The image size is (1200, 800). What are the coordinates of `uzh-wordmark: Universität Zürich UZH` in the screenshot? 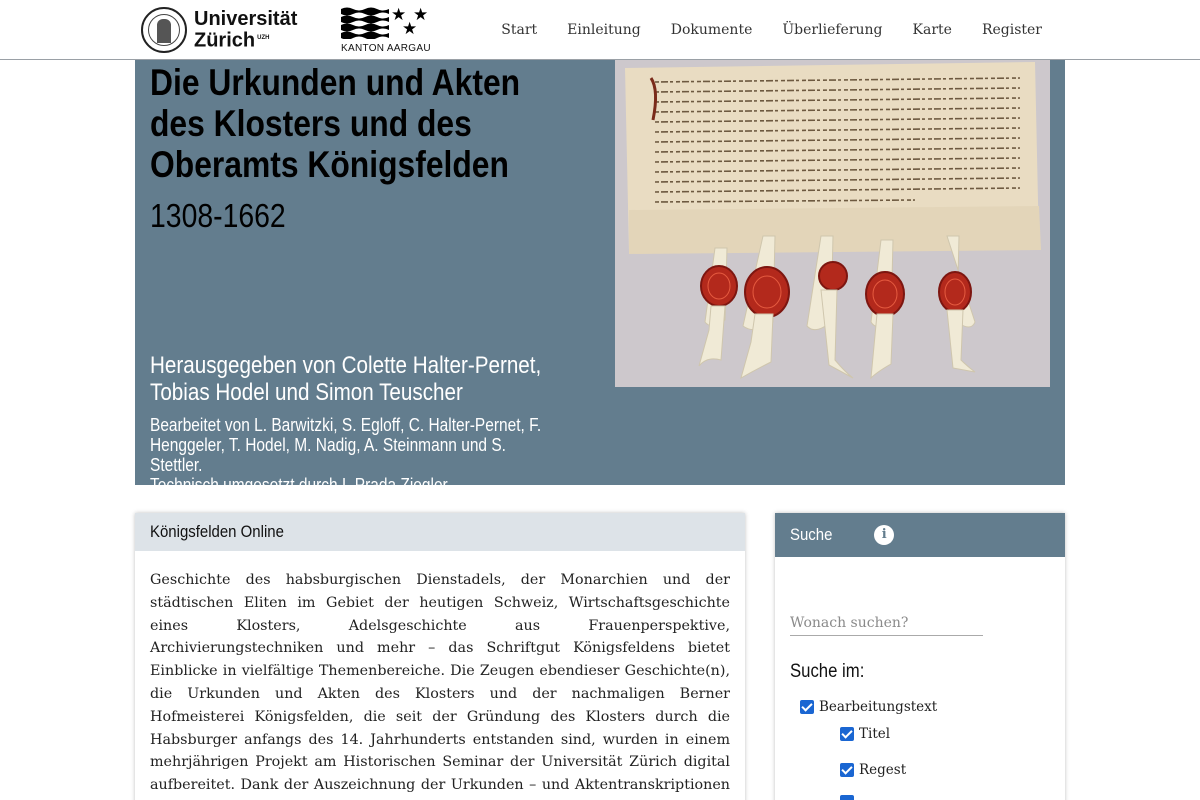 It's located at (246, 29).